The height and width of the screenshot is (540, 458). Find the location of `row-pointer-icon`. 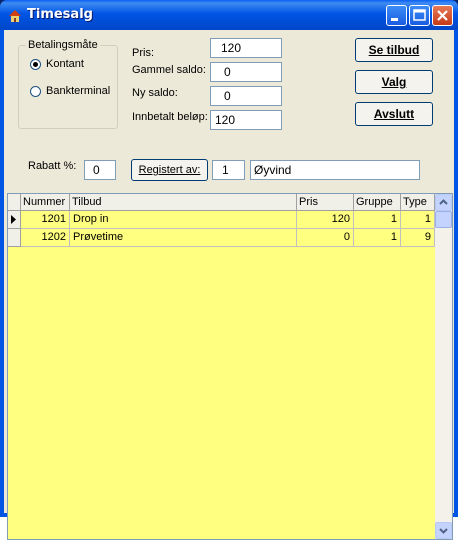

row-pointer-icon is located at coordinates (13, 219).